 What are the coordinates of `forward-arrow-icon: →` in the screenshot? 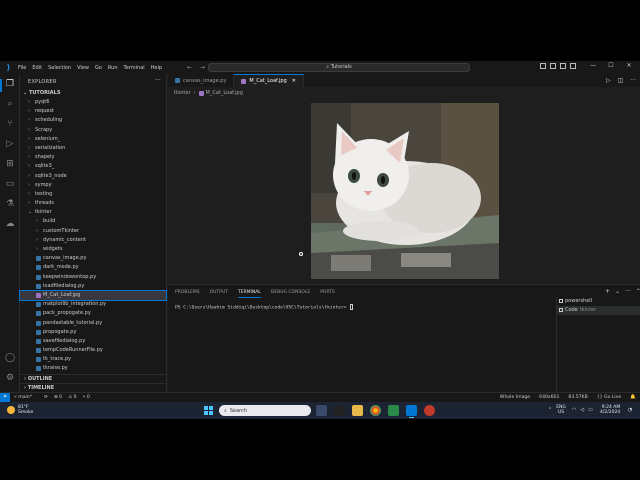 It's located at (202, 67).